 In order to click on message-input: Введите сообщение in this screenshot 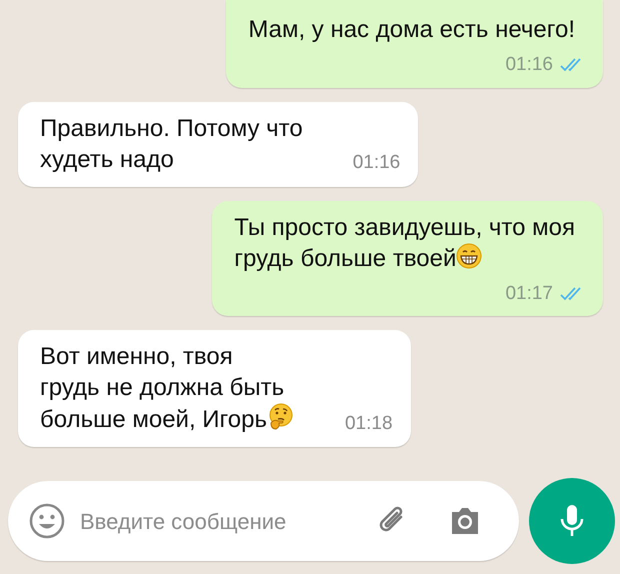, I will do `click(227, 521)`.